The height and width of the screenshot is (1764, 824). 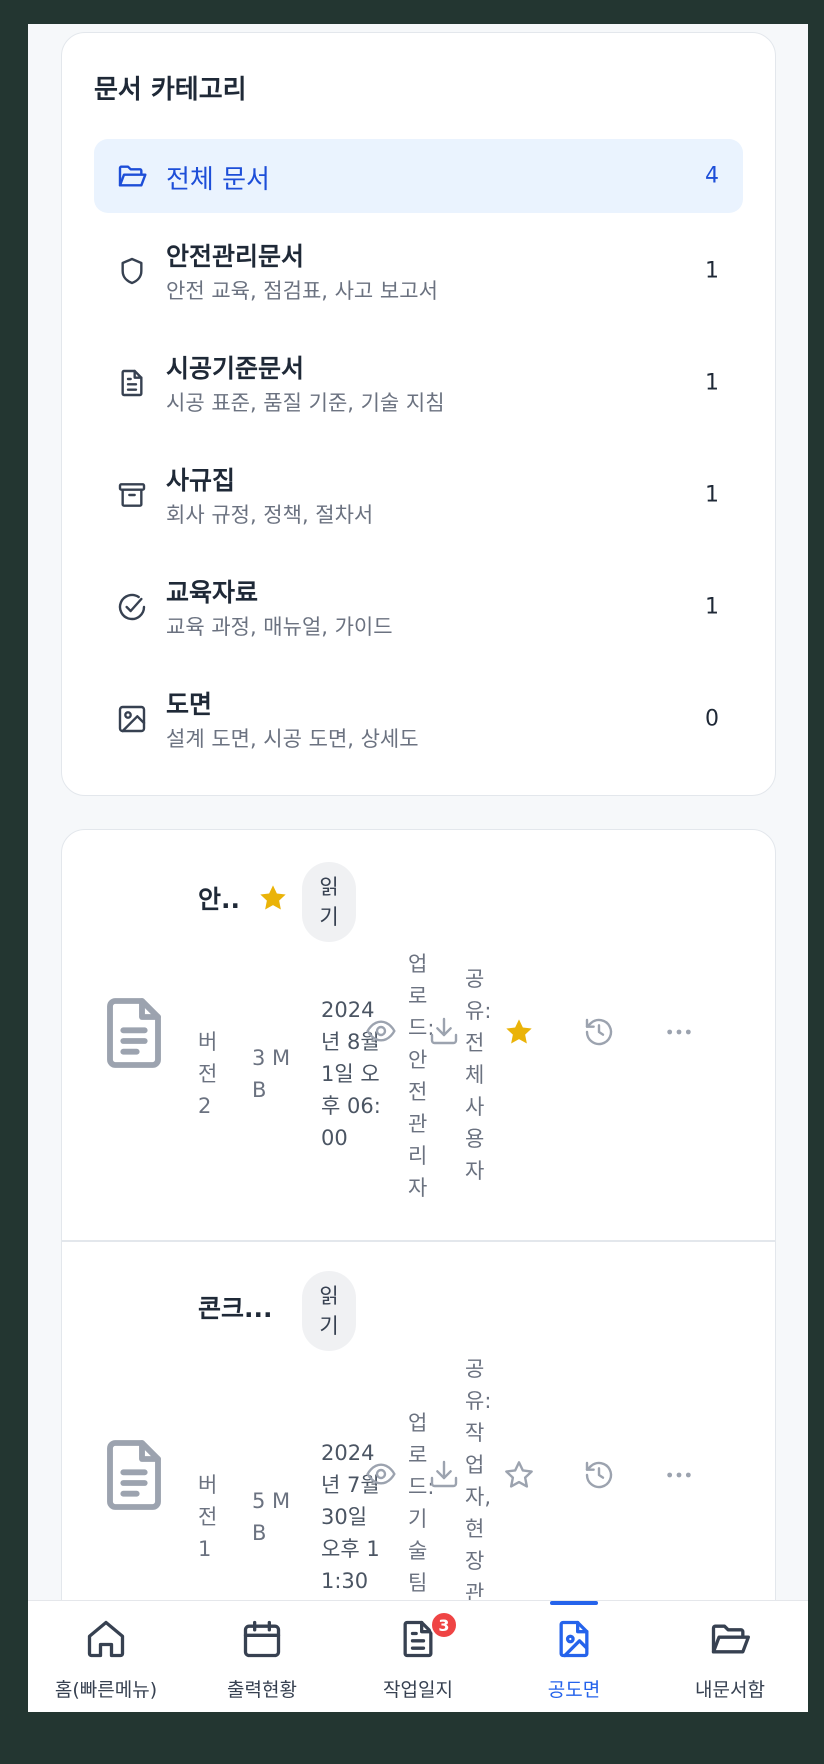 What do you see at coordinates (305, 403) in the screenshot?
I see `category-description: 시공 표준, 품질 기준, 기술 지침` at bounding box center [305, 403].